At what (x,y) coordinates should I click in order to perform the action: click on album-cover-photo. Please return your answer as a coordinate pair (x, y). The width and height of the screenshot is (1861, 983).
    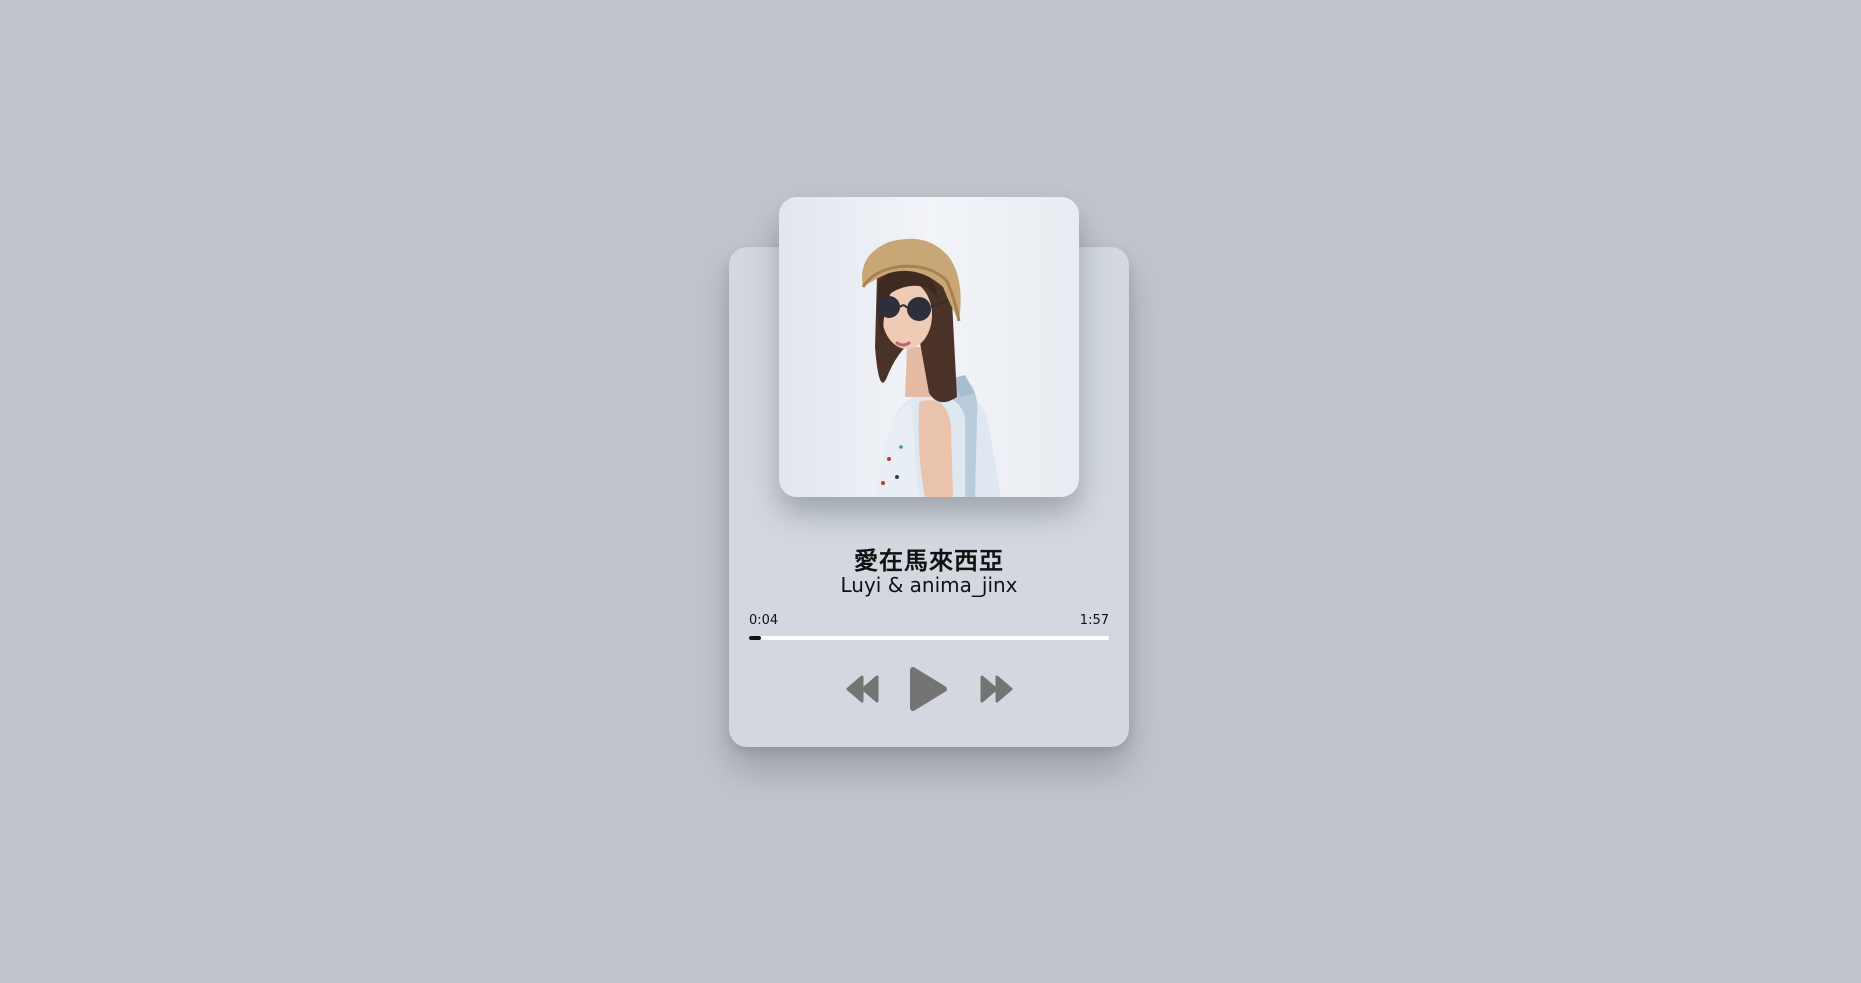
    Looking at the image, I should click on (929, 347).